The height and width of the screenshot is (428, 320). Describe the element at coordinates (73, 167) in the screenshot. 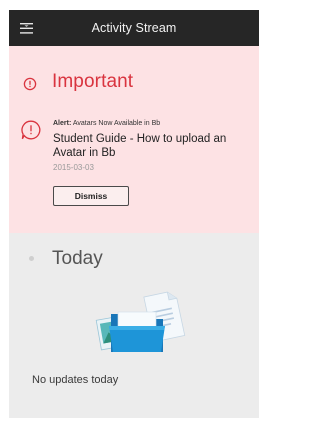

I see `alert-date: 2015-03-03` at that location.